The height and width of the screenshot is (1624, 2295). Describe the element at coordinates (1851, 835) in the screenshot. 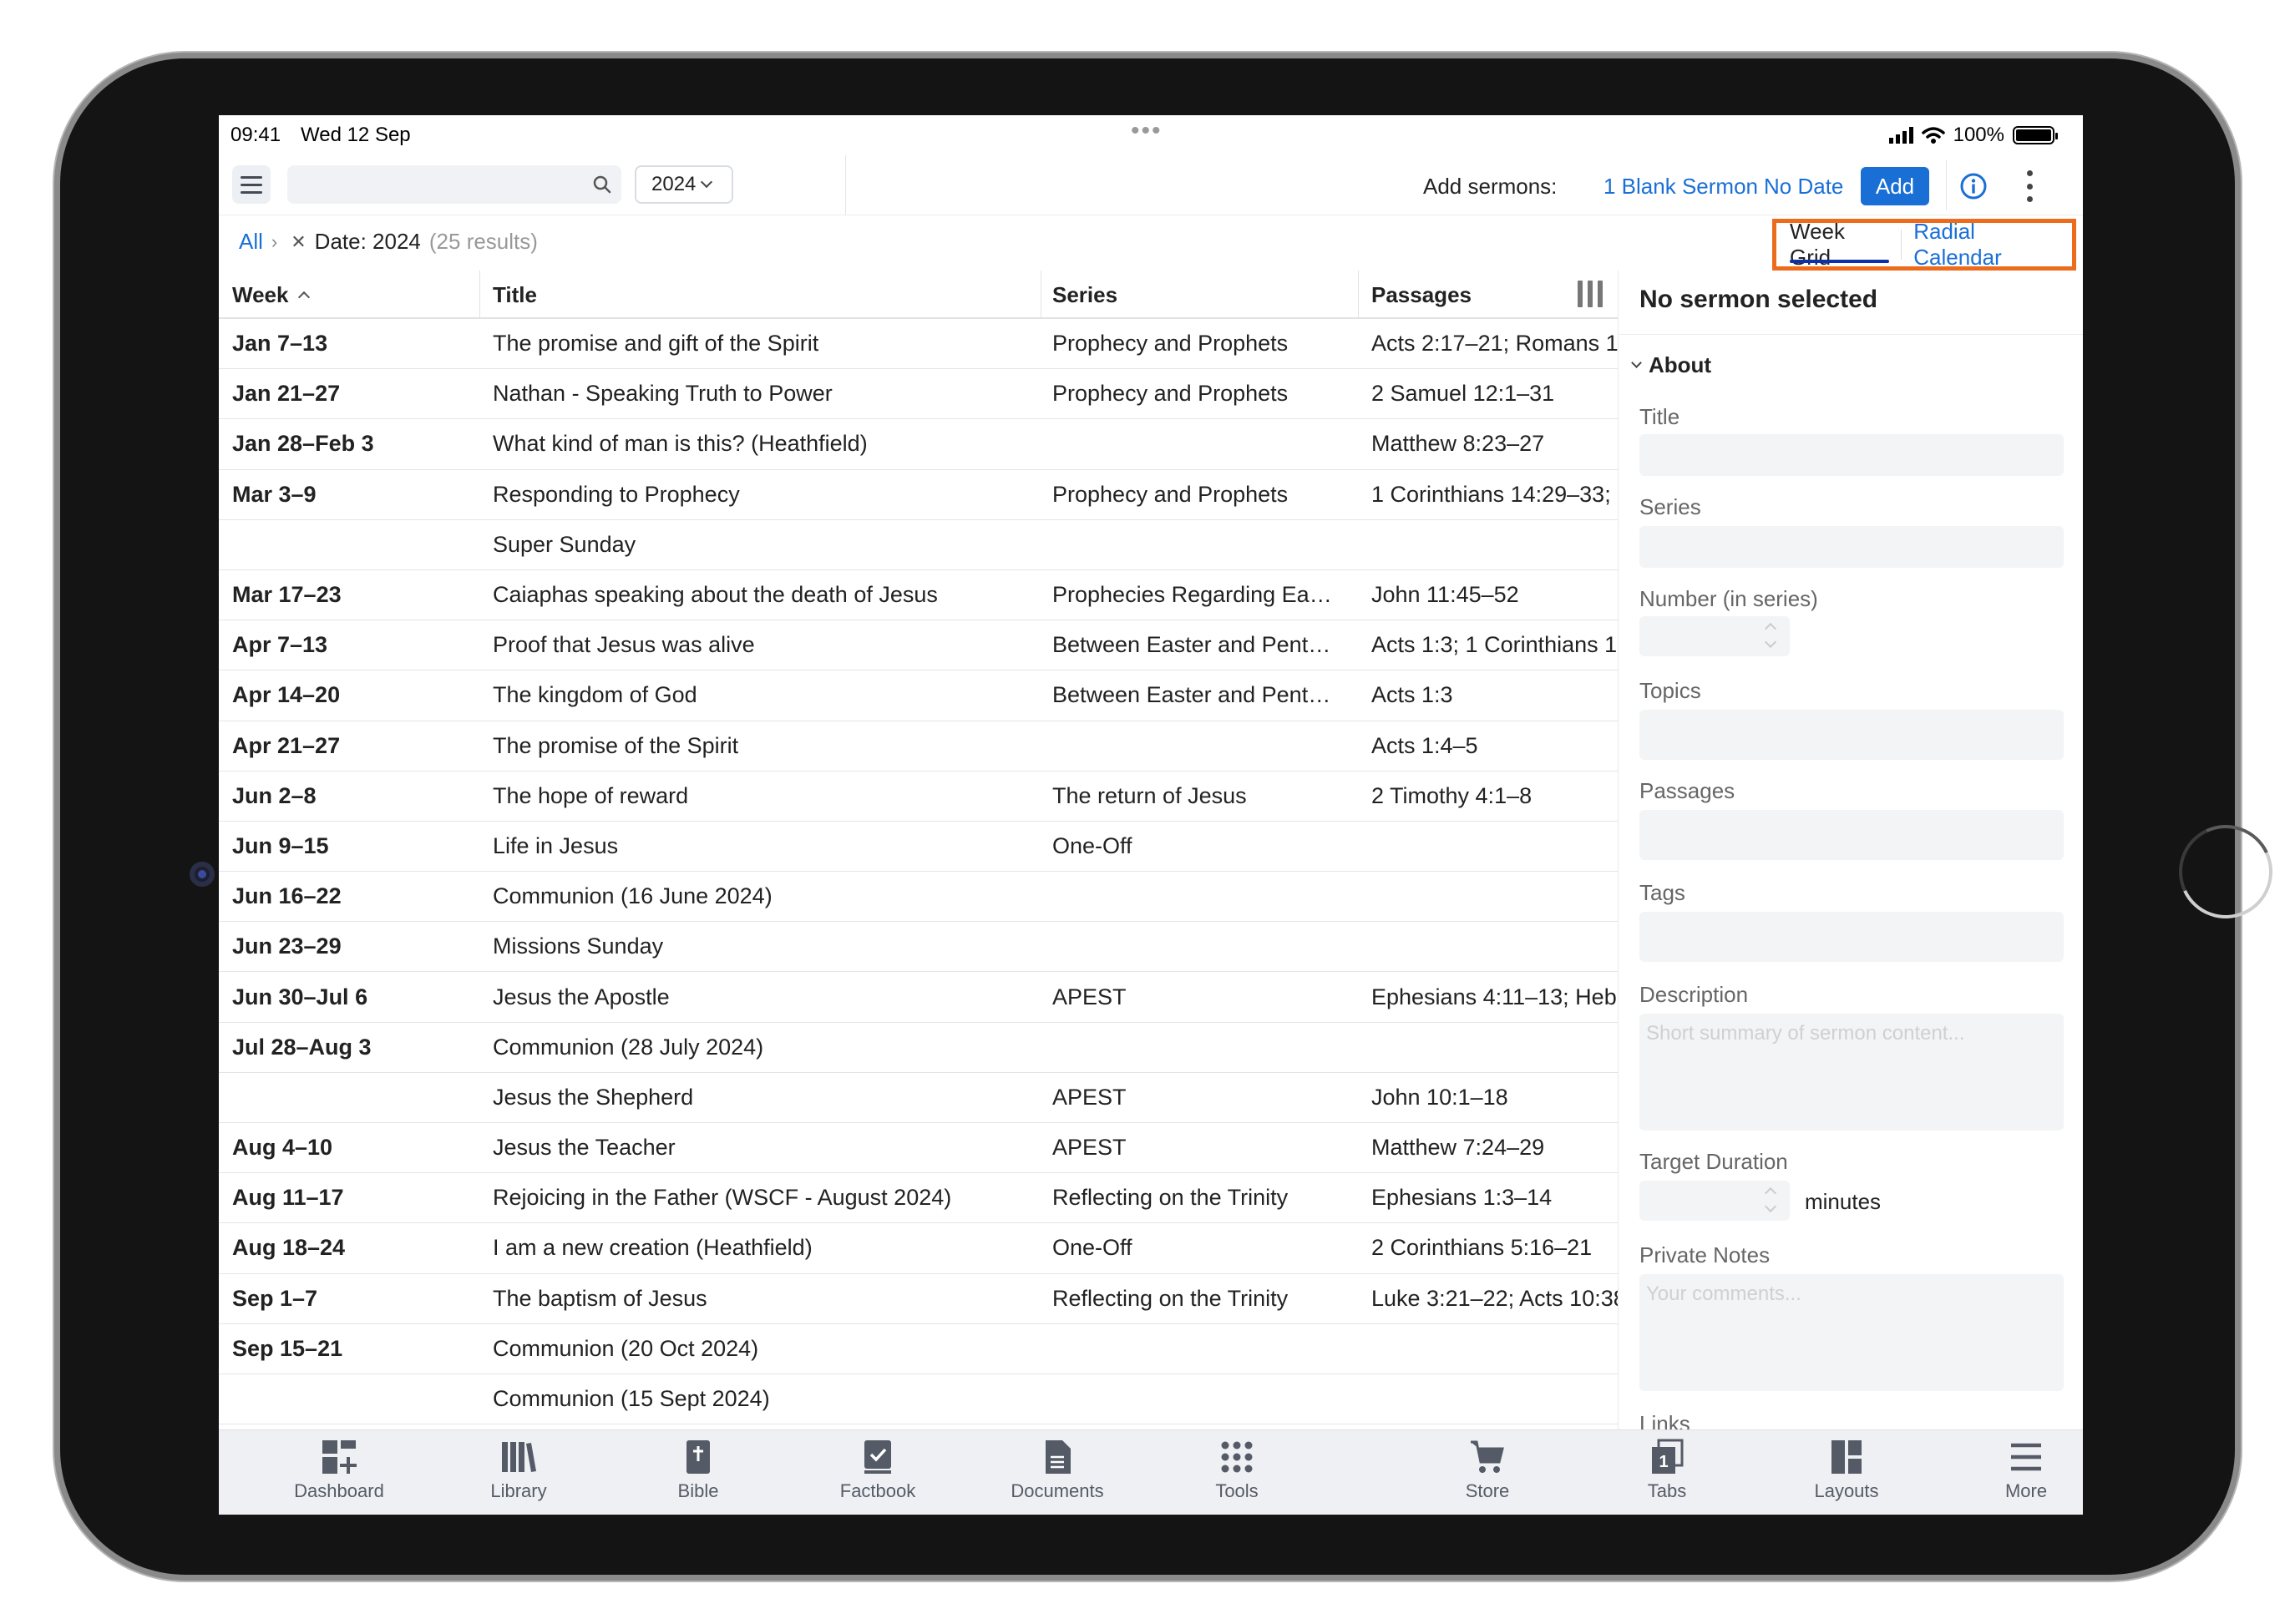

I see `passages-field` at that location.